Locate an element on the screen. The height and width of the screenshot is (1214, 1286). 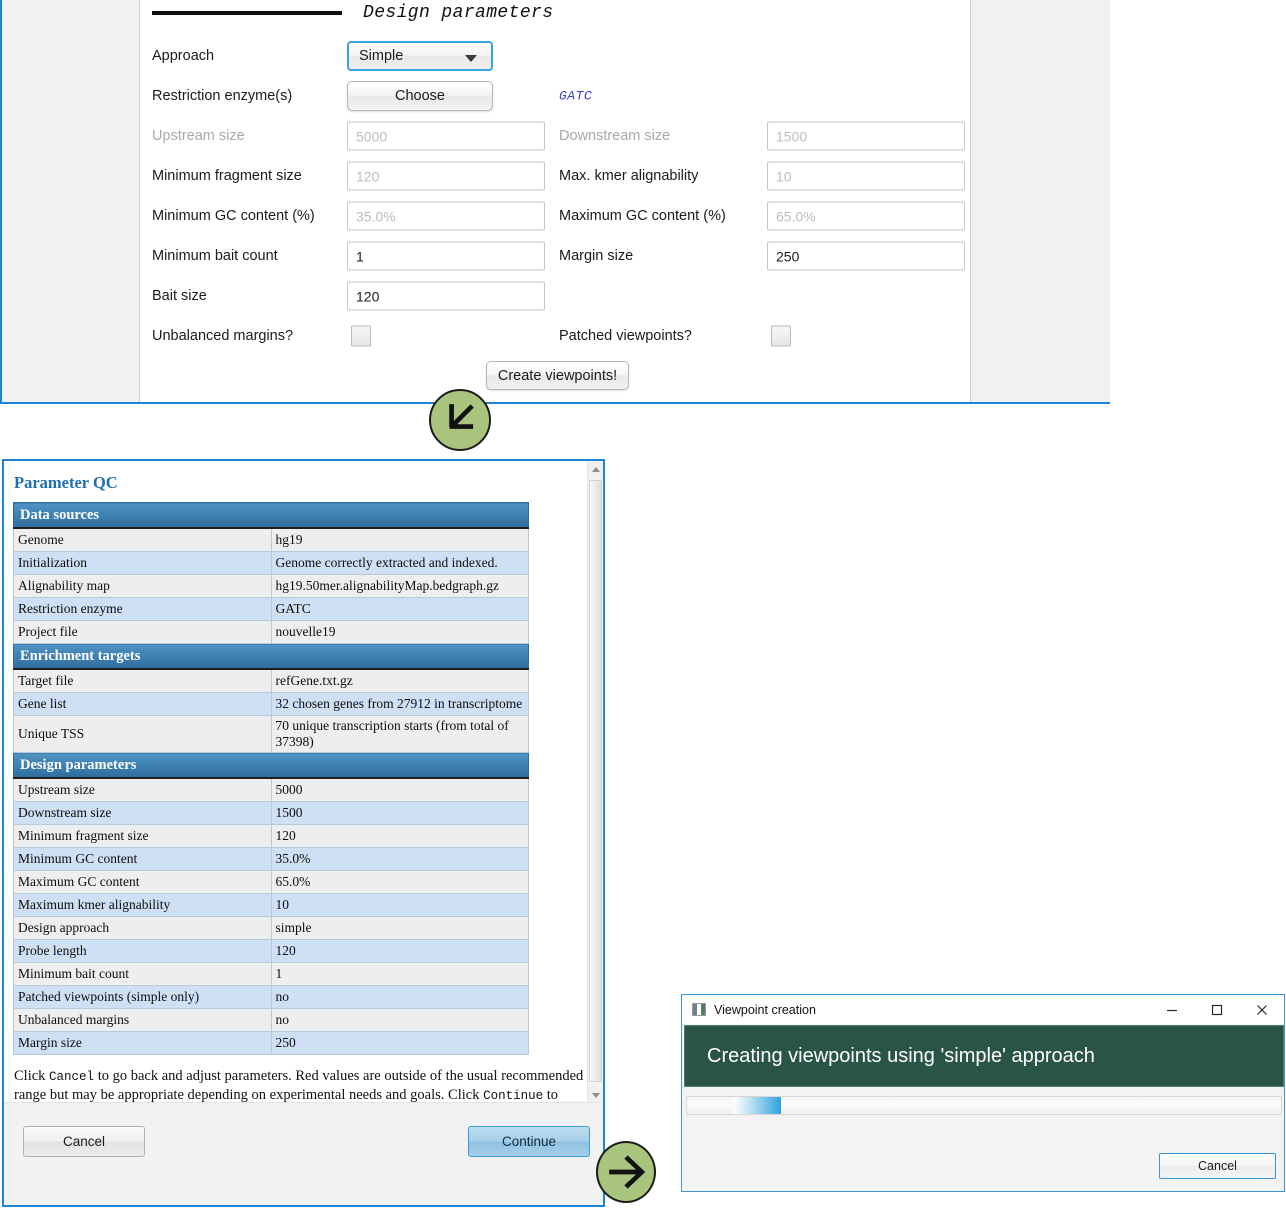
table-row: Upstream size 5000 is located at coordinates (271, 789).